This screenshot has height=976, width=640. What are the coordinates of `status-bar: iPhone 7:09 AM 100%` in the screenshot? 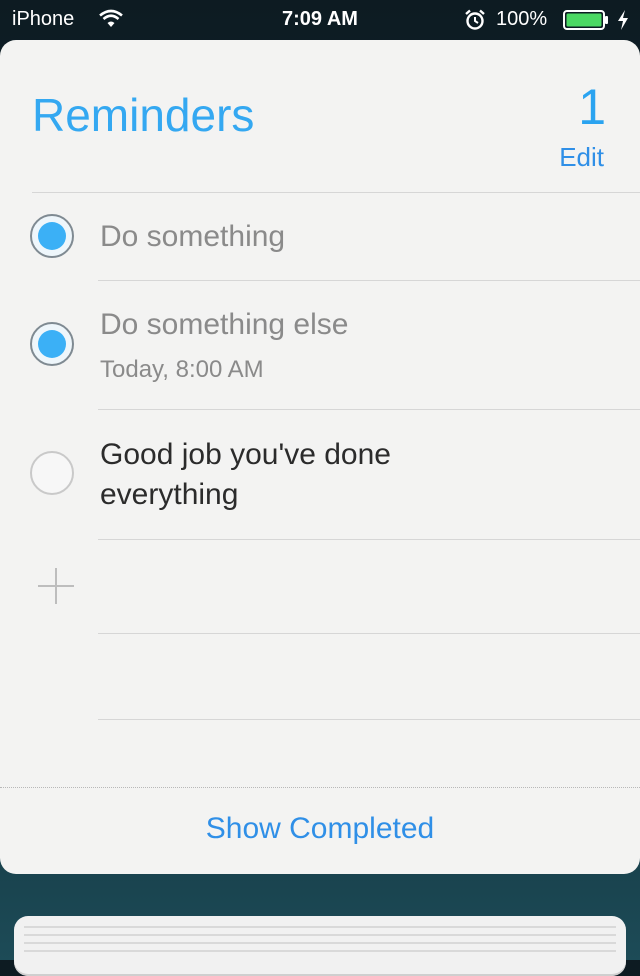 It's located at (320, 20).